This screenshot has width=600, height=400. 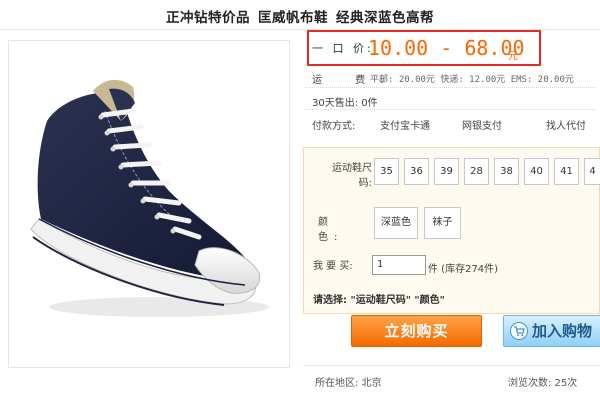 I want to click on size-option: 28, so click(x=476, y=171).